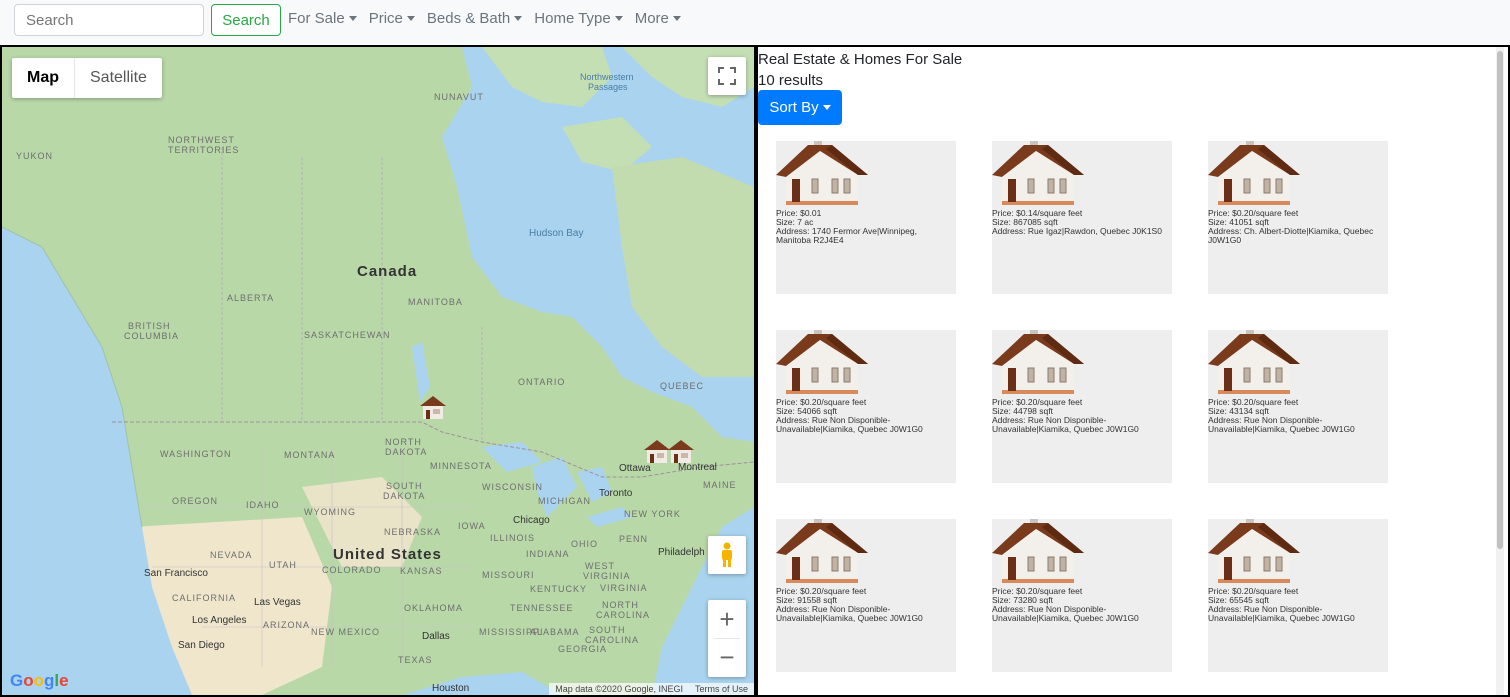 The width and height of the screenshot is (1510, 697). What do you see at coordinates (392, 18) in the screenshot?
I see `price-dropdown: Price` at bounding box center [392, 18].